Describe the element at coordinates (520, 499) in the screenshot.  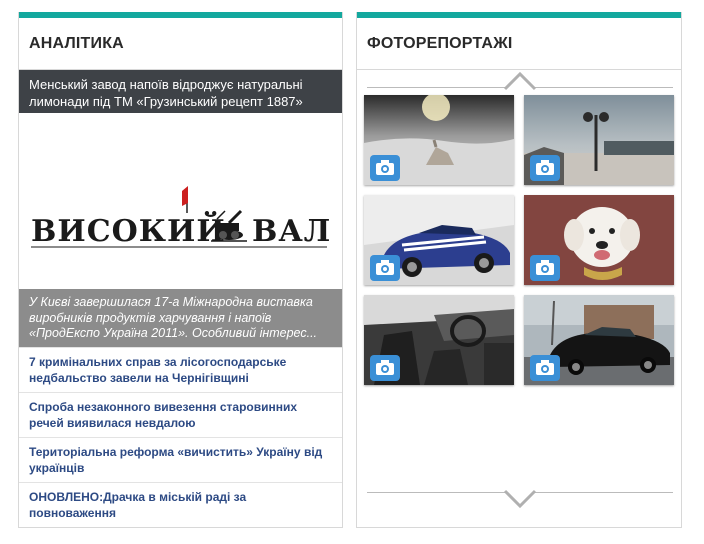
I see `chevron-down-icon` at that location.